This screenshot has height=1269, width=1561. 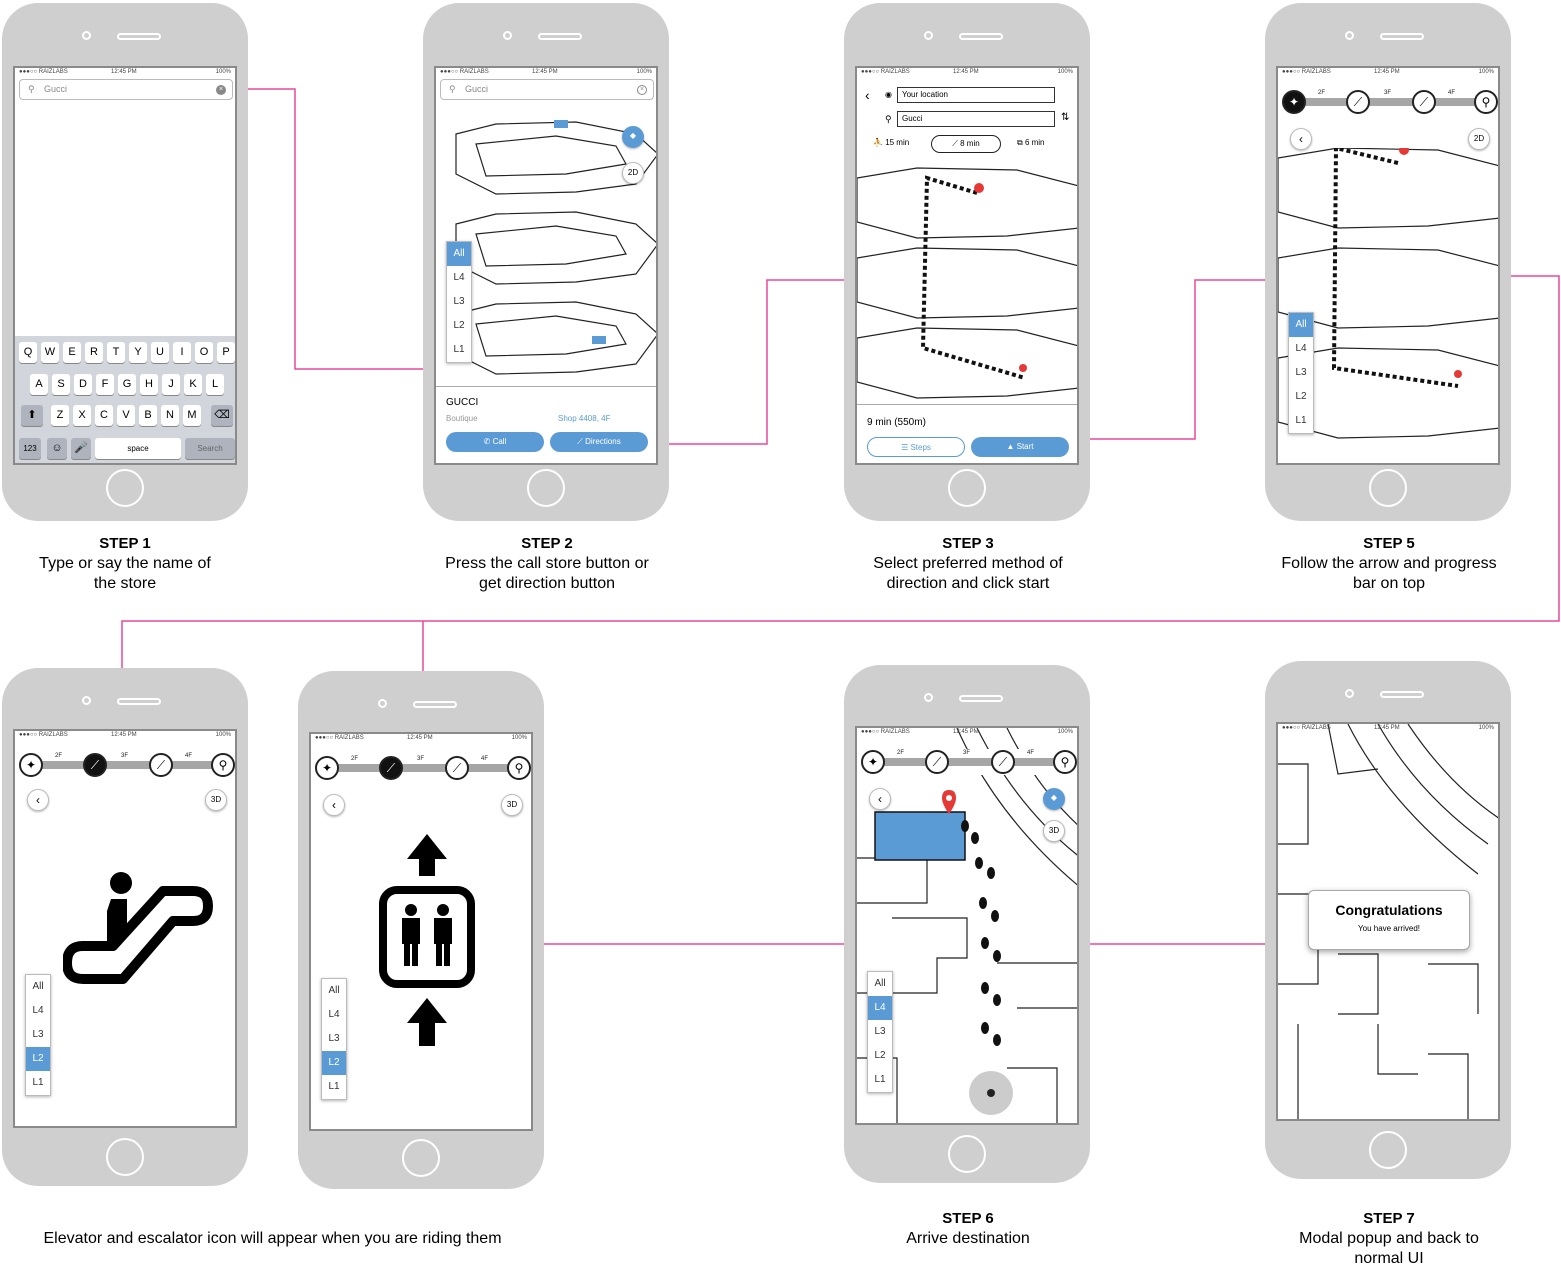 What do you see at coordinates (495, 442) in the screenshot?
I see `call-button: ✆ Call` at bounding box center [495, 442].